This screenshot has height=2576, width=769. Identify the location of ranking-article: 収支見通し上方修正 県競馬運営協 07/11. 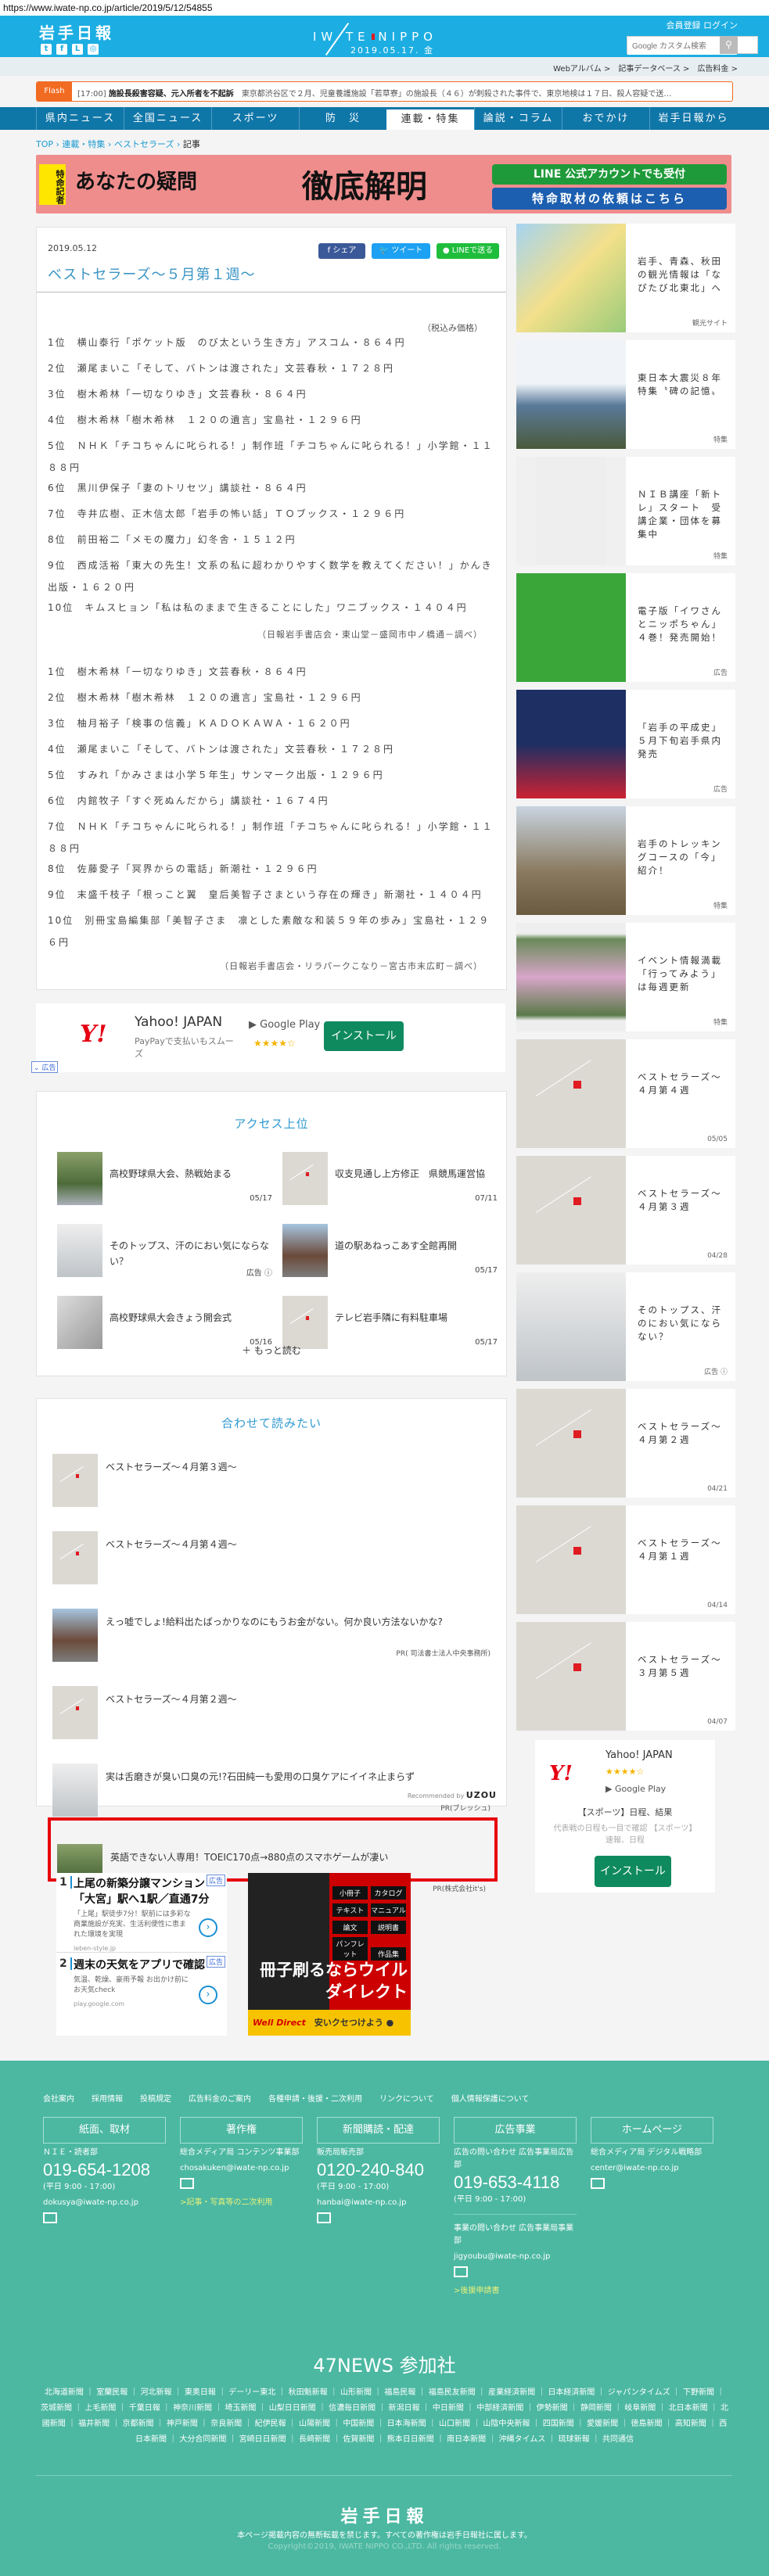
(391, 1178).